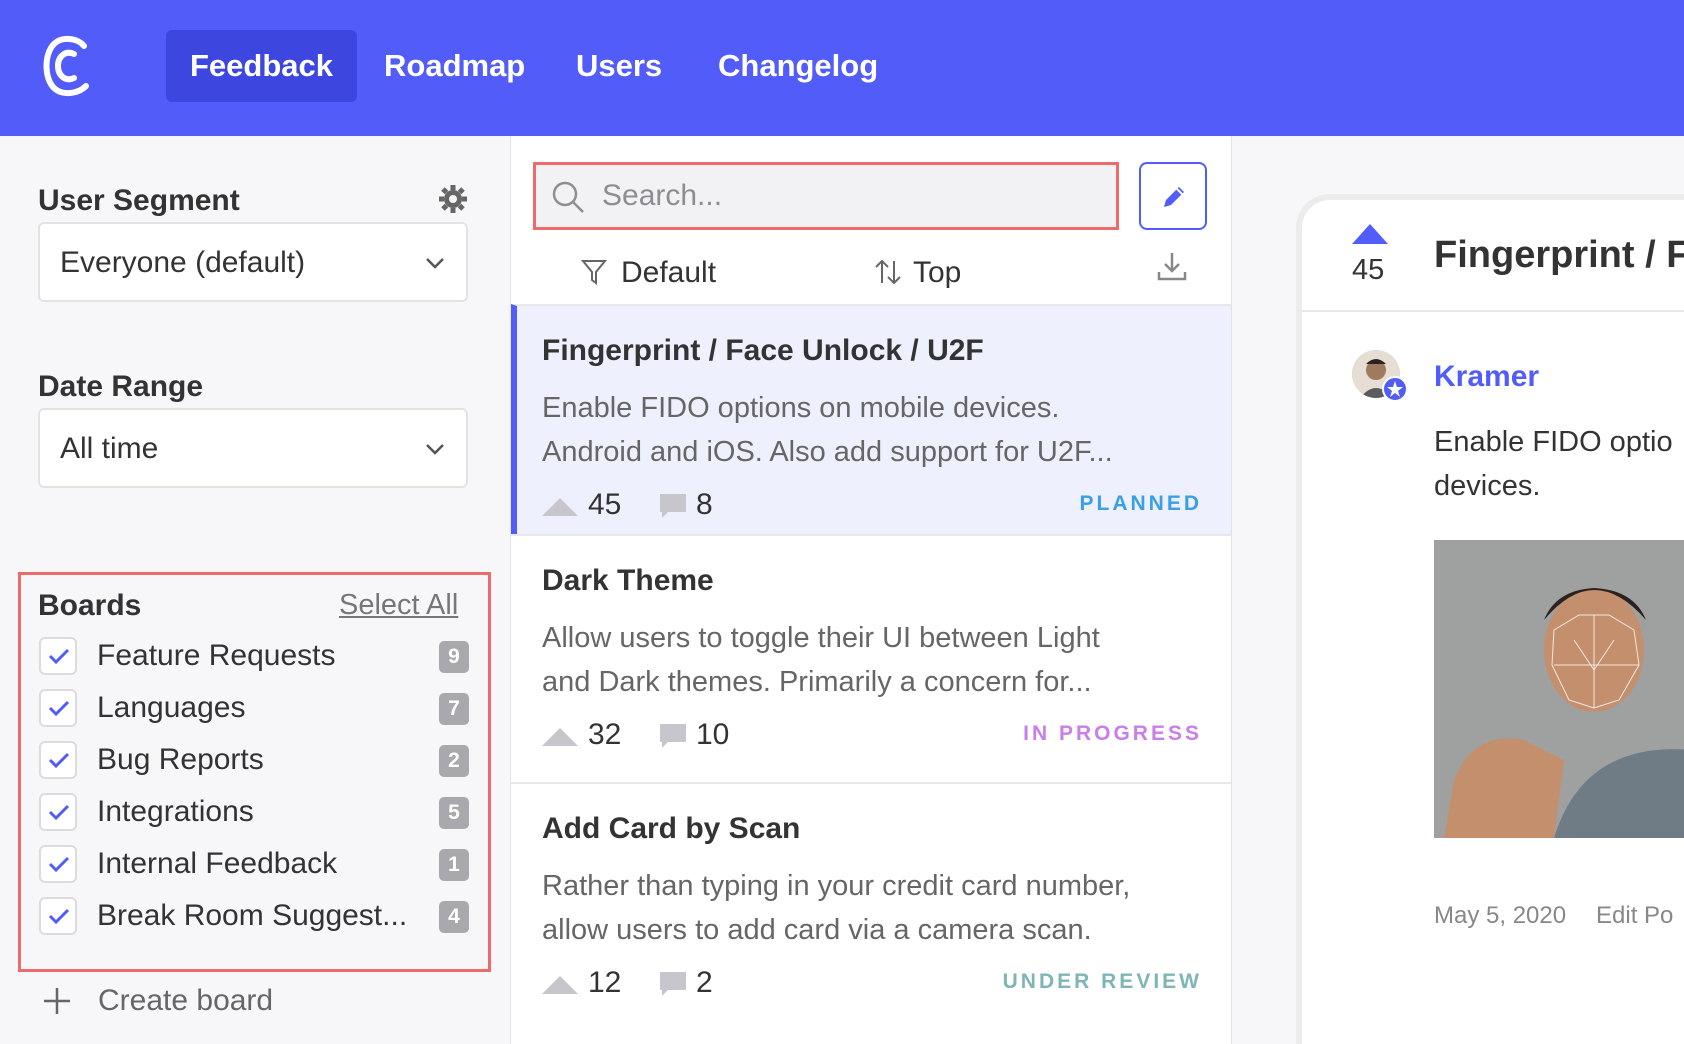 The width and height of the screenshot is (1684, 1044). Describe the element at coordinates (253, 448) in the screenshot. I see `date-range-select: All time` at that location.